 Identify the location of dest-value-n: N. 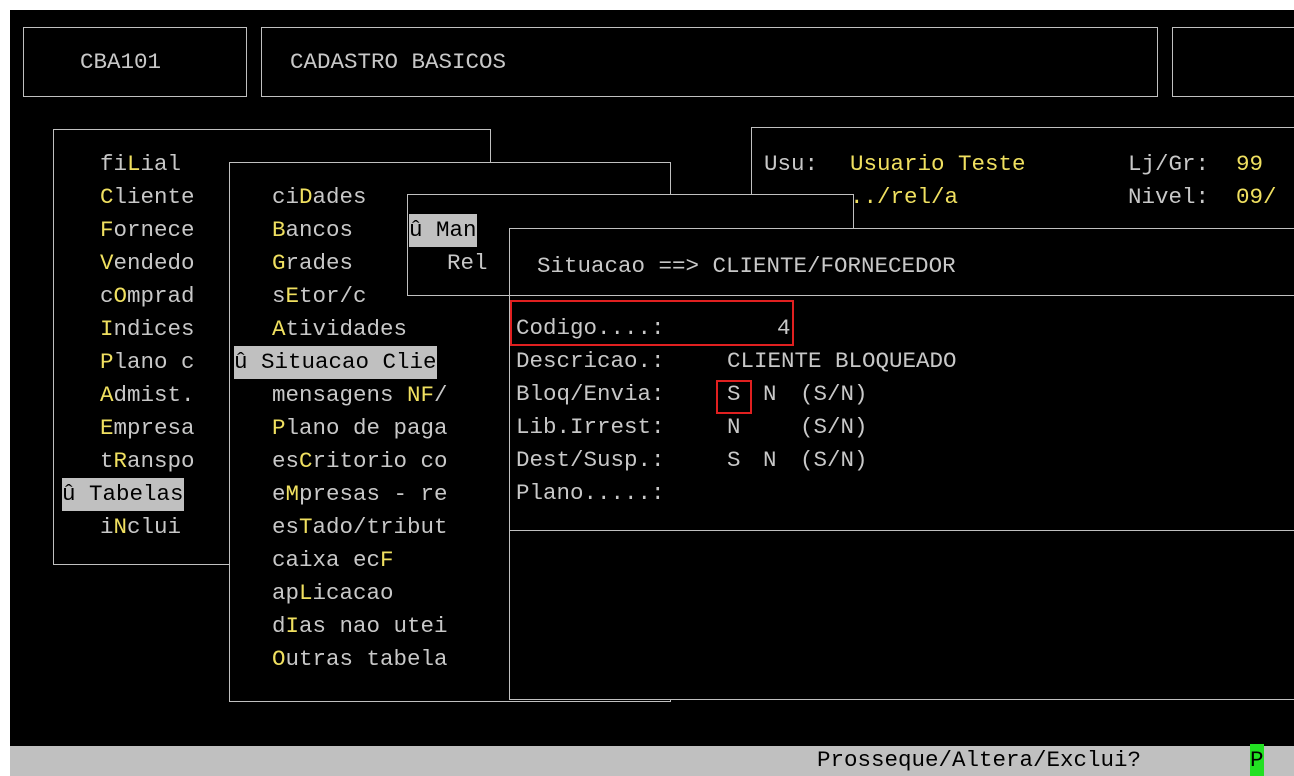
(770, 460).